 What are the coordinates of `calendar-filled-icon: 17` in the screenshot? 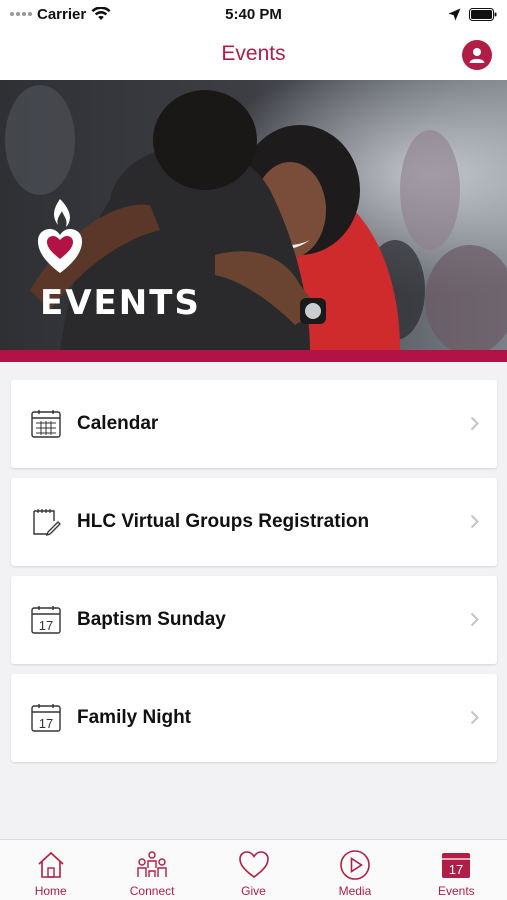 It's located at (456, 865).